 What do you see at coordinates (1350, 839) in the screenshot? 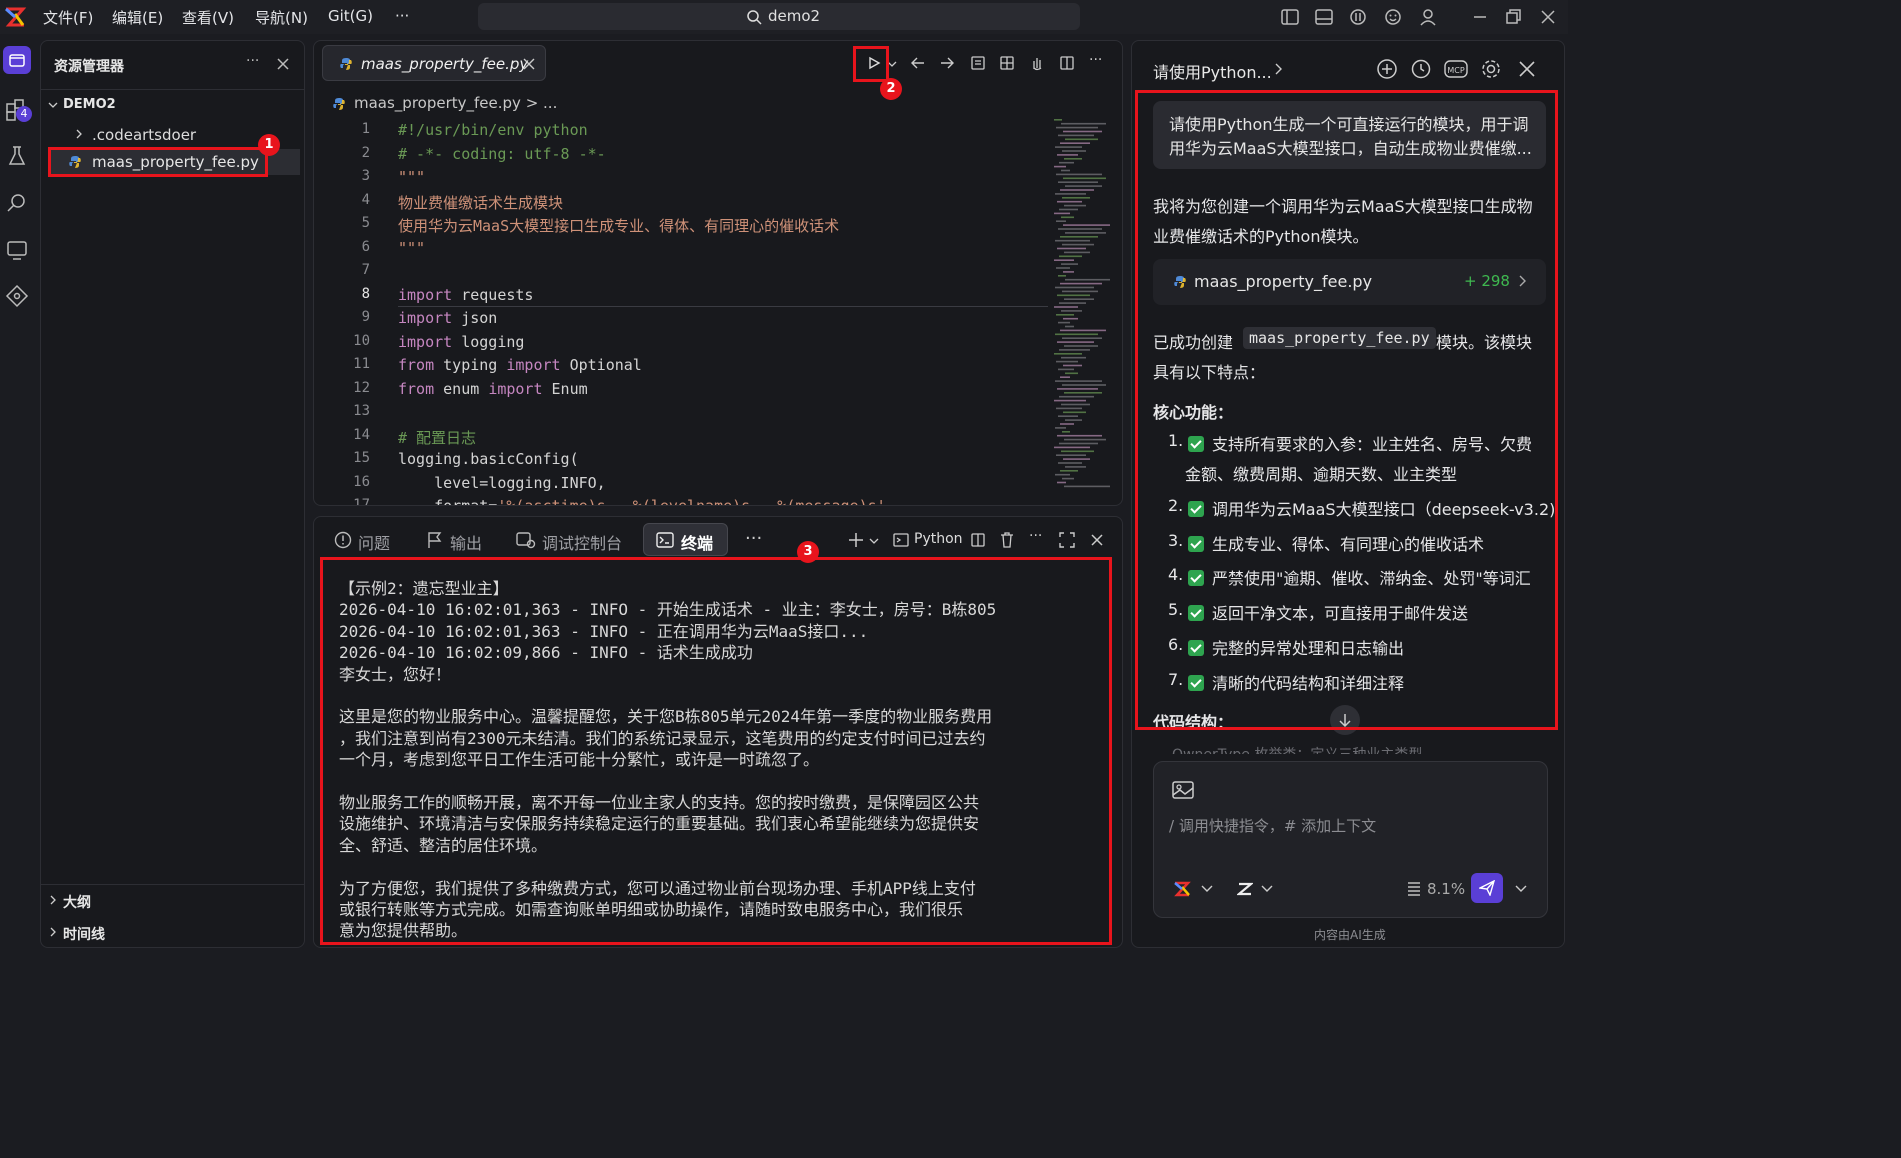
I see `chat-input-box: / 调用快捷指令，# 添加上下文 8.1%` at bounding box center [1350, 839].